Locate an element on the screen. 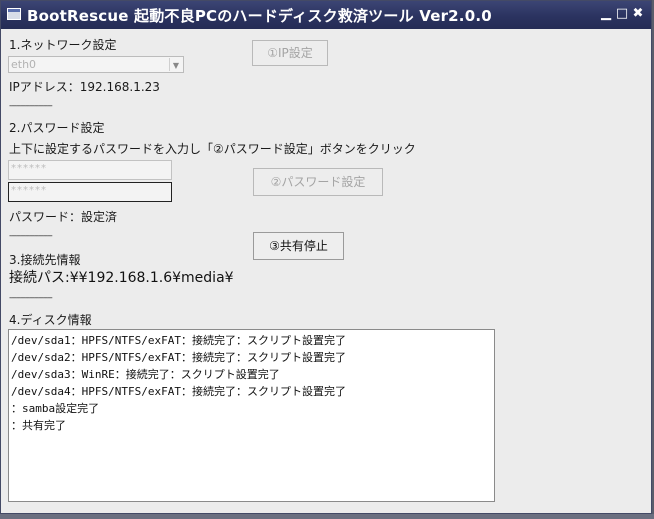 The image size is (654, 519). log-line: /dev/sda4：HPFS/NTFS/exFAT：接続完了：スクリプト設置完了 is located at coordinates (178, 391).